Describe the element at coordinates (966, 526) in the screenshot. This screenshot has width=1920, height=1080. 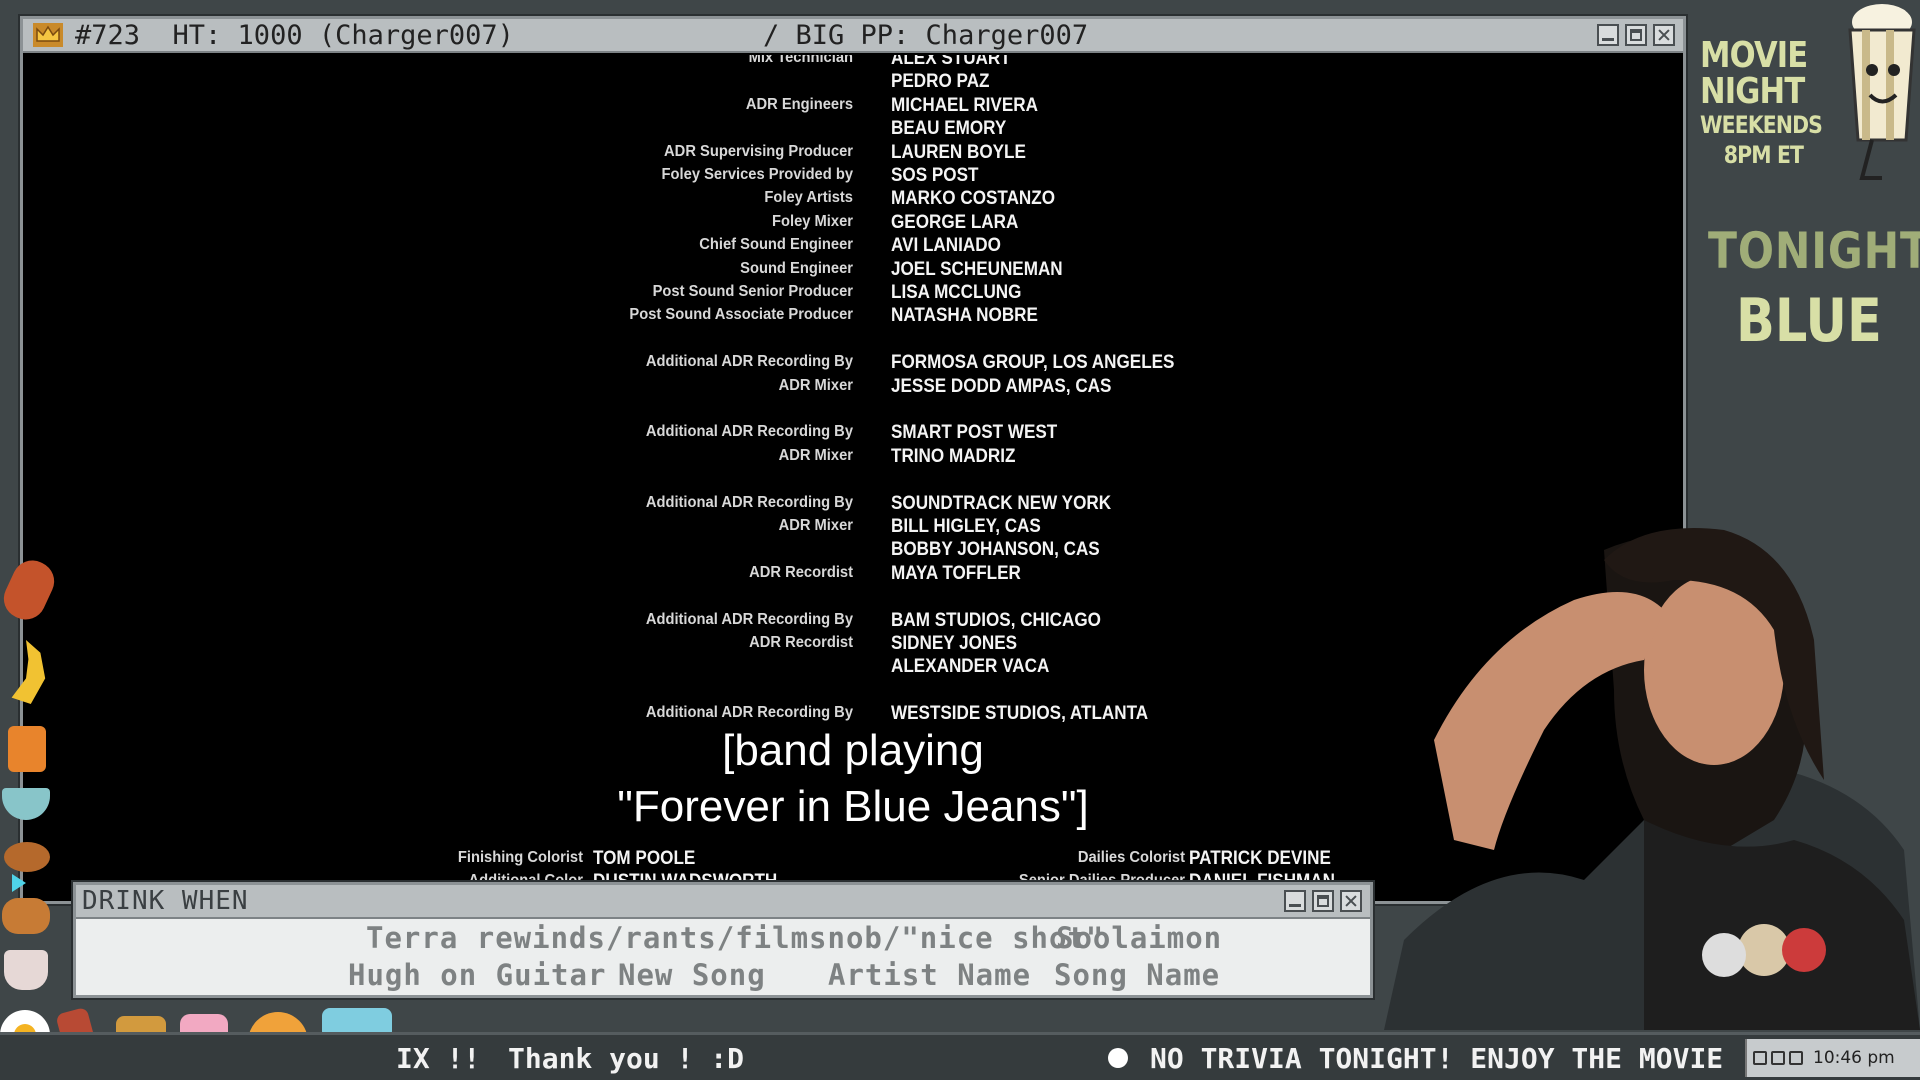
I see `credit-name: BILL HIGLEY, CAS` at that location.